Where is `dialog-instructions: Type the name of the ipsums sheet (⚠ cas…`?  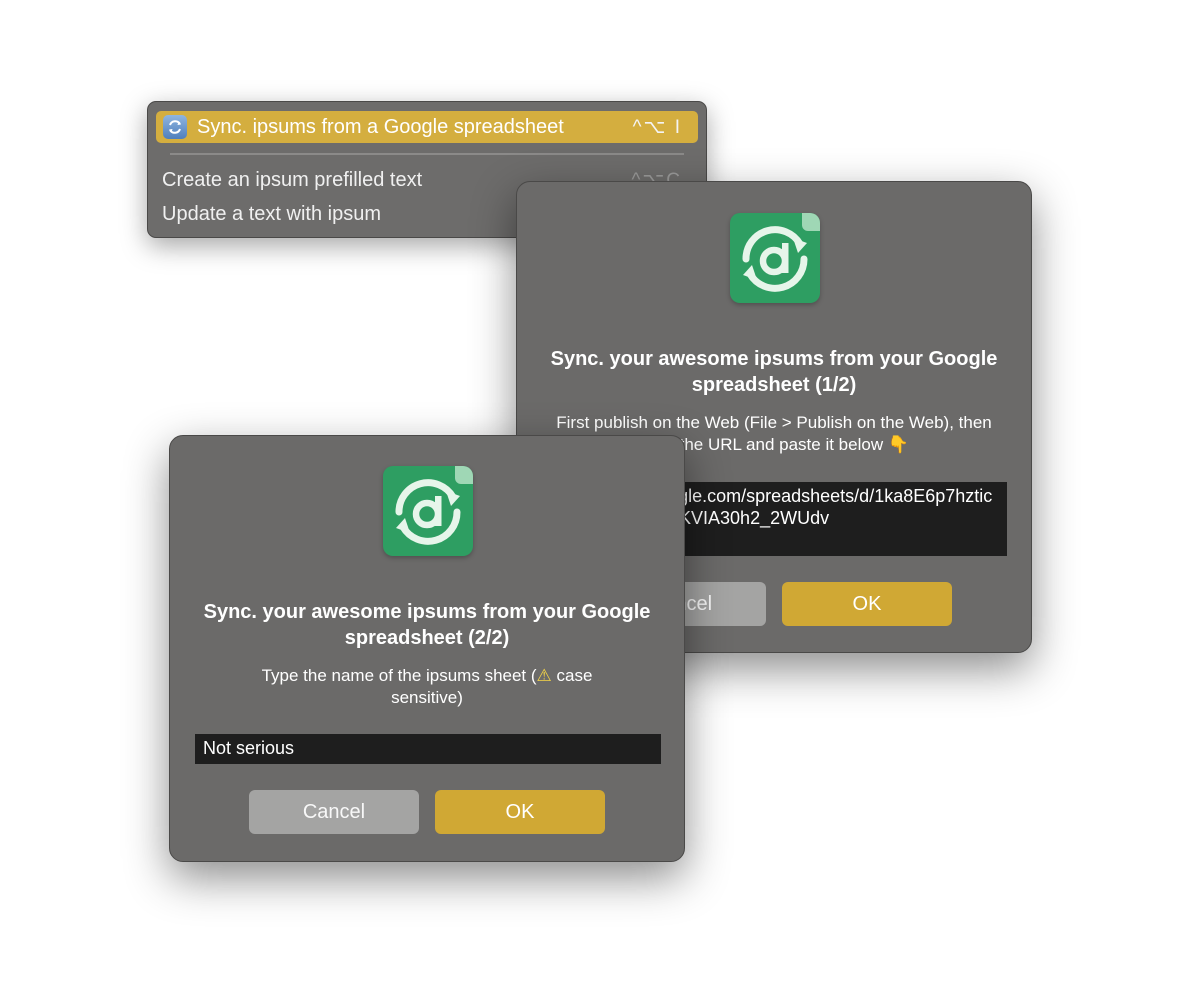
dialog-instructions: Type the name of the ipsums sheet (⚠ cas… is located at coordinates (427, 687).